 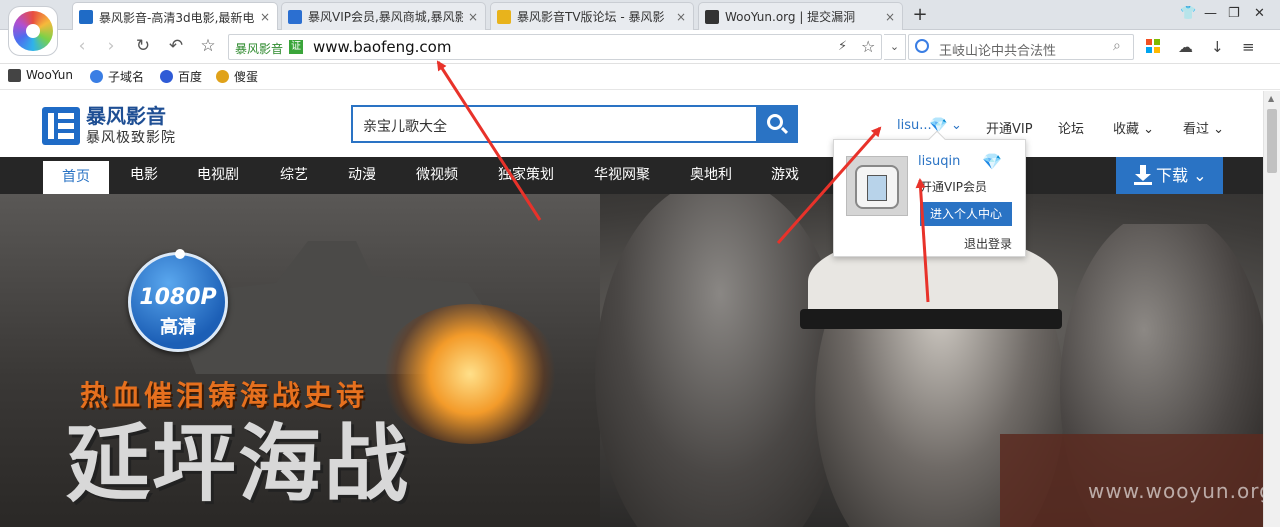 I want to click on maximize-button: ❐, so click(x=1234, y=13).